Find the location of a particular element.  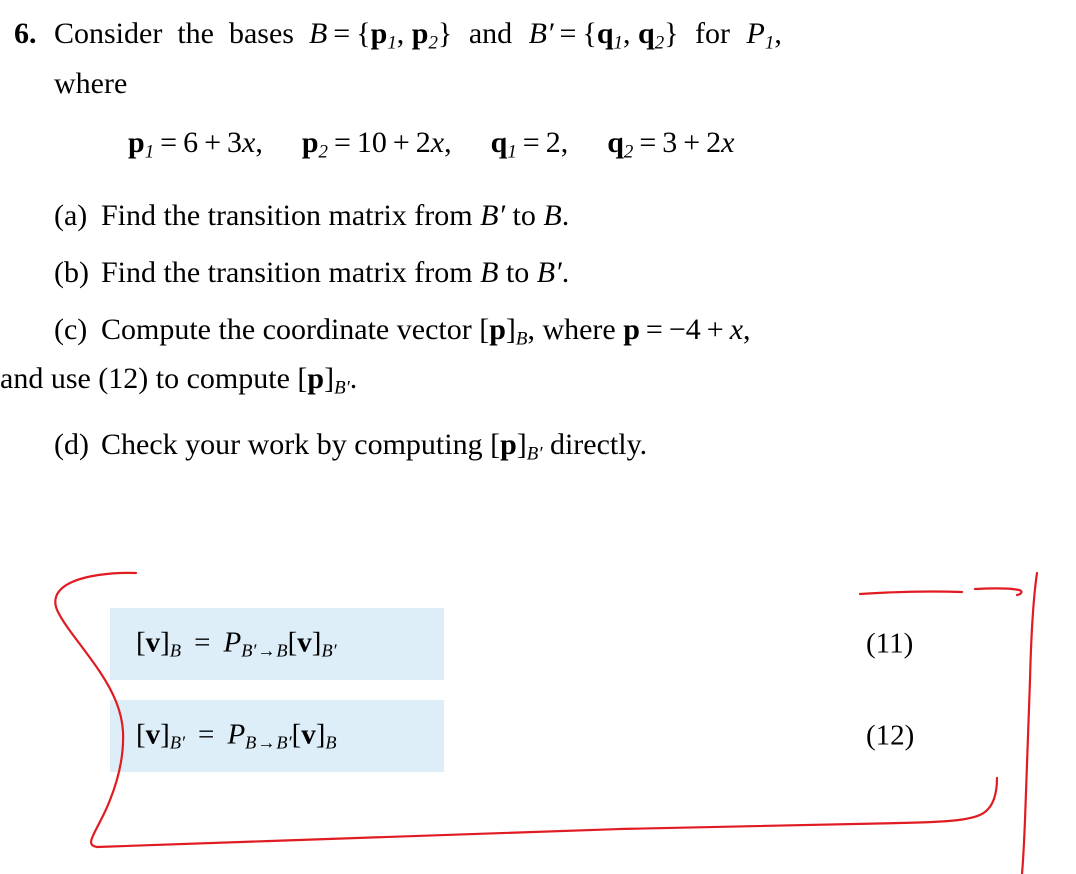

equation-row-11: [v]B = PB′→B[v]B′ (11) is located at coordinates (538, 644).